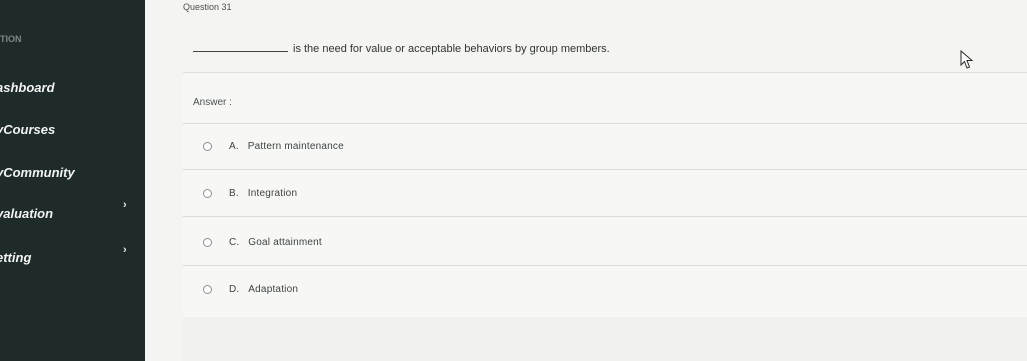 The width and height of the screenshot is (1027, 361). What do you see at coordinates (27, 87) in the screenshot?
I see `sidebar-item-dashboard: ashboard` at bounding box center [27, 87].